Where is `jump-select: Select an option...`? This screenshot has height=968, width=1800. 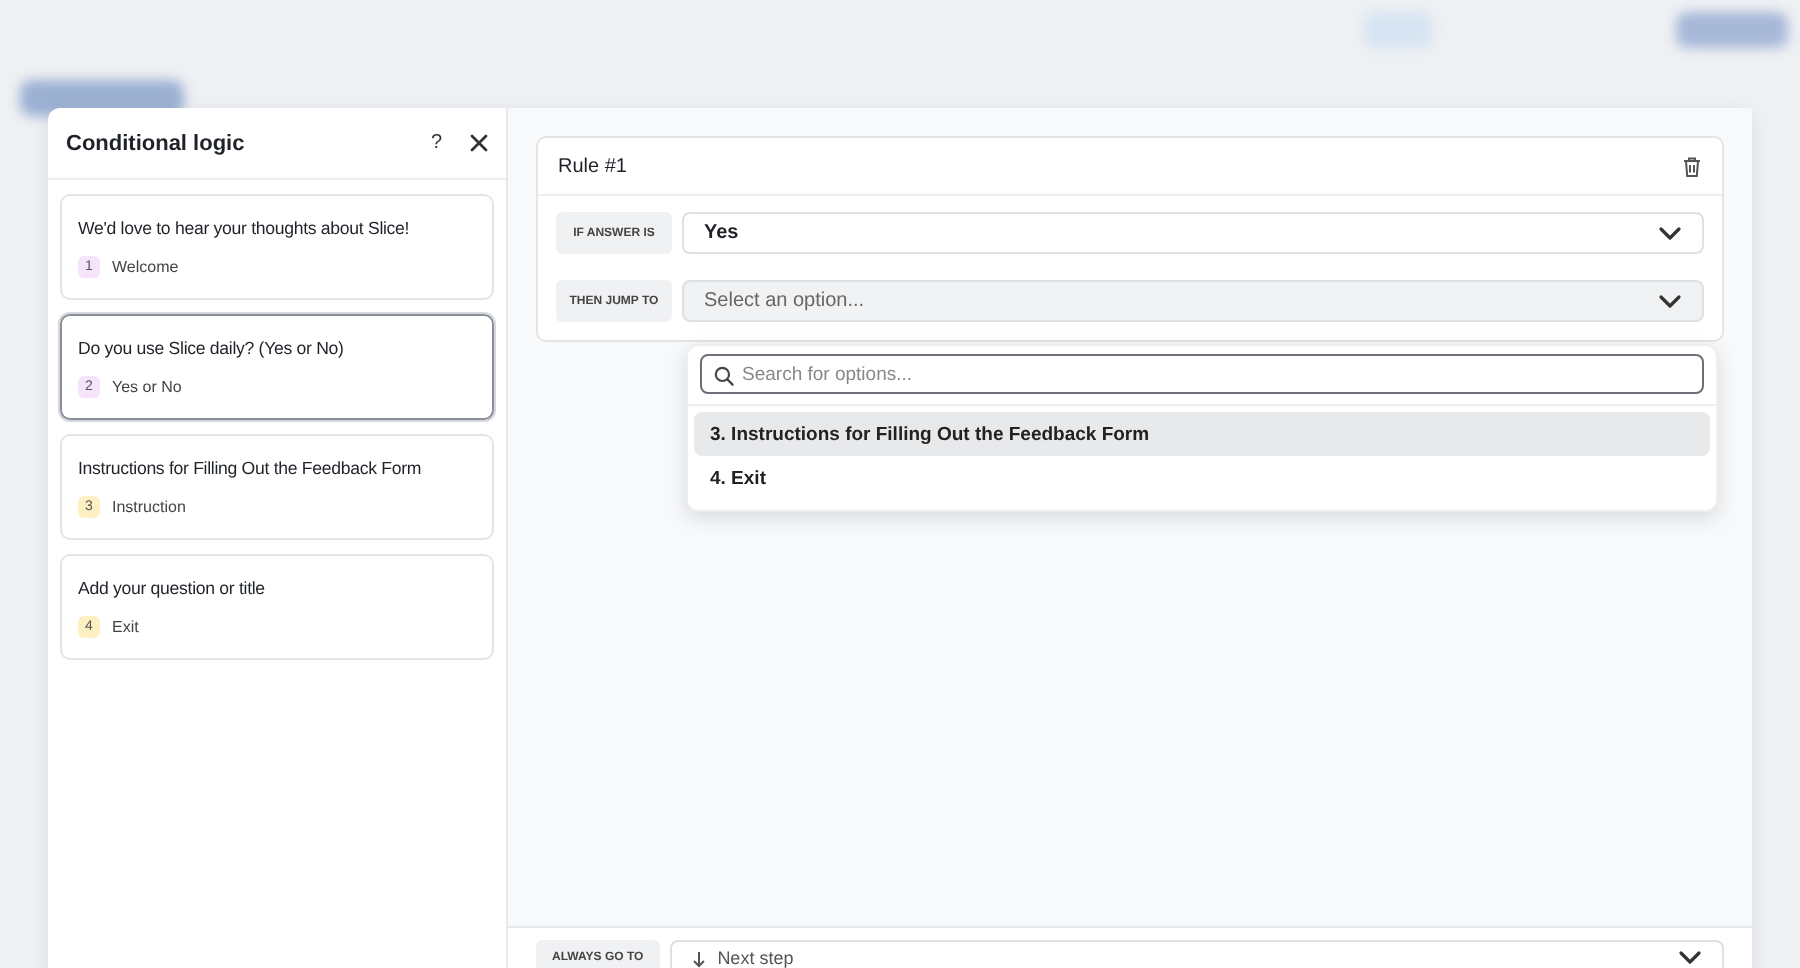 jump-select: Select an option... is located at coordinates (1193, 301).